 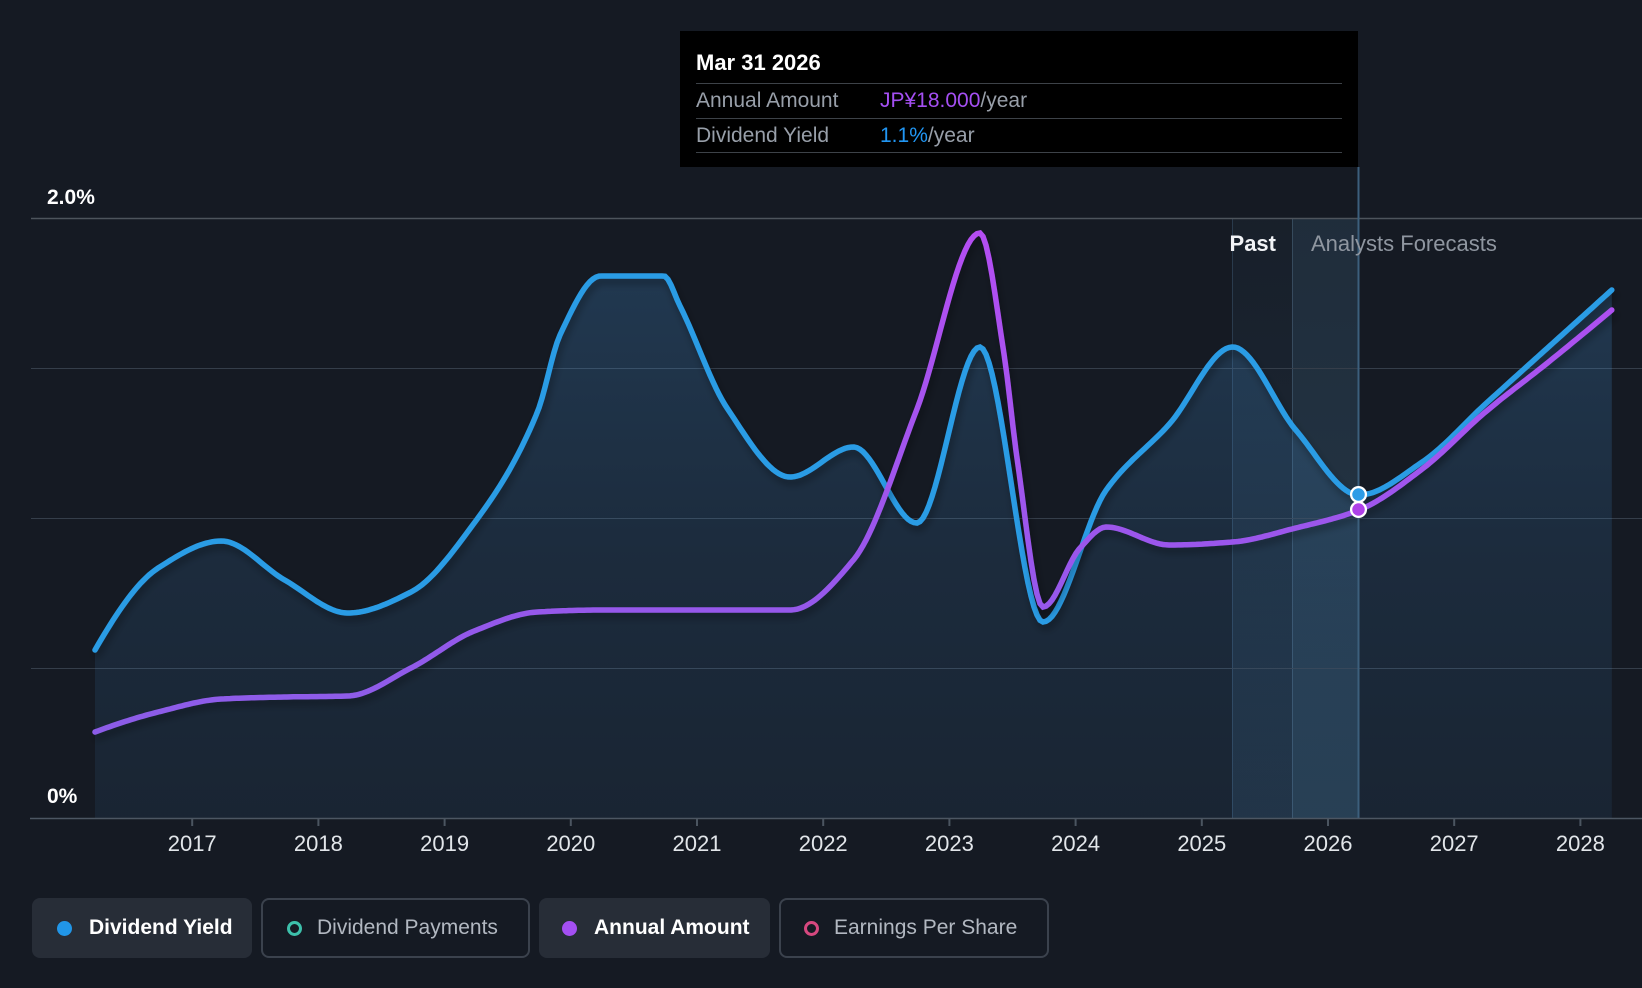 What do you see at coordinates (1201, 843) in the screenshot?
I see `svg-text: 2025` at bounding box center [1201, 843].